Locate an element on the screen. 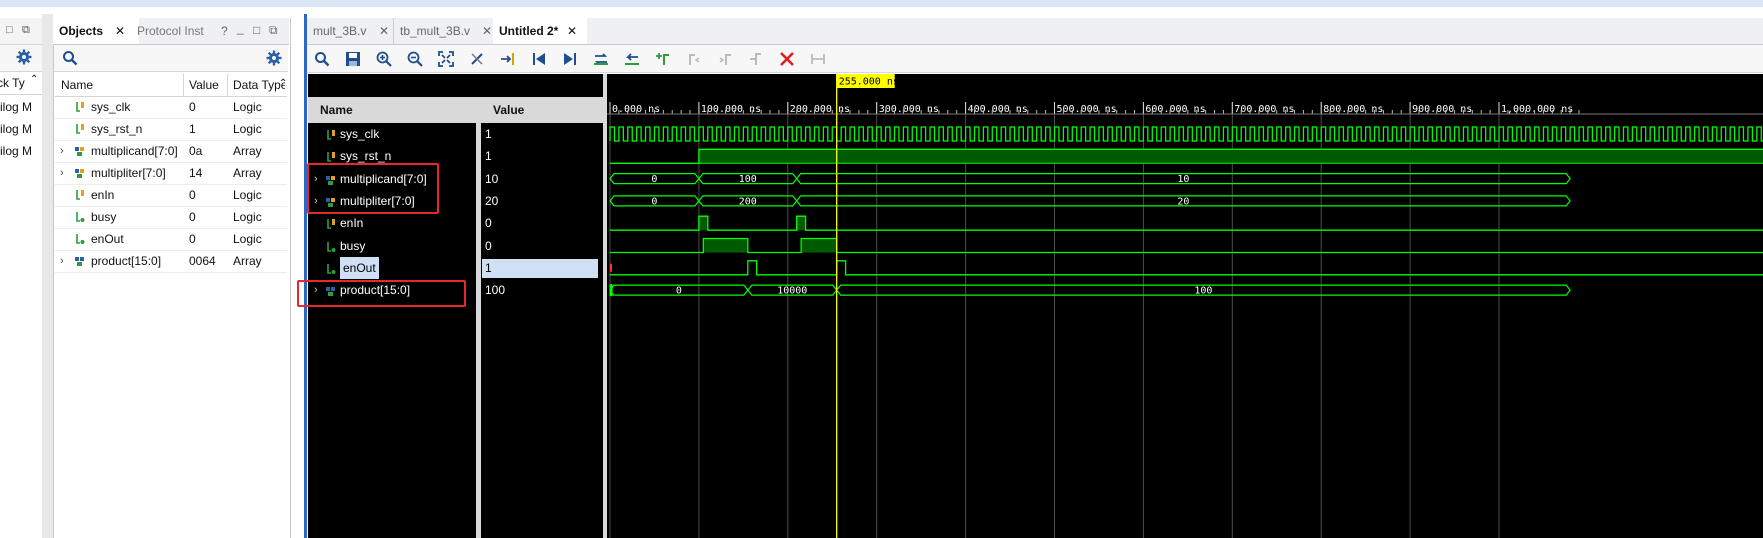 This screenshot has width=1763, height=538. tab-objects: Objects ✕ is located at coordinates (96, 31).